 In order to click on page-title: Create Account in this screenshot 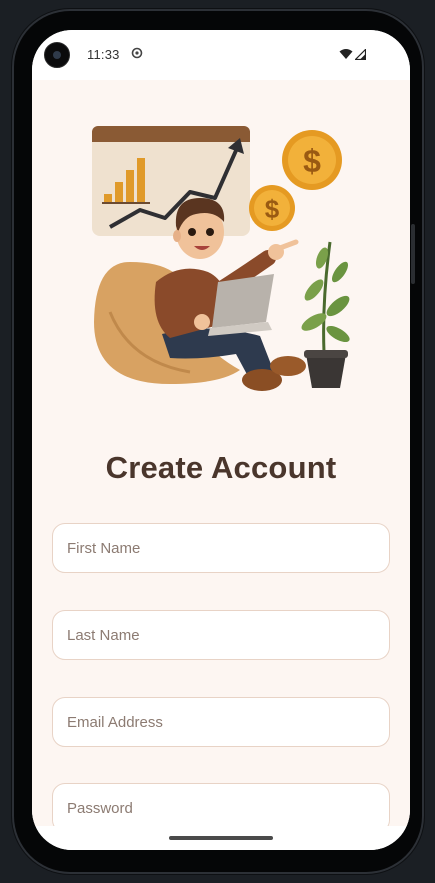, I will do `click(221, 467)`.